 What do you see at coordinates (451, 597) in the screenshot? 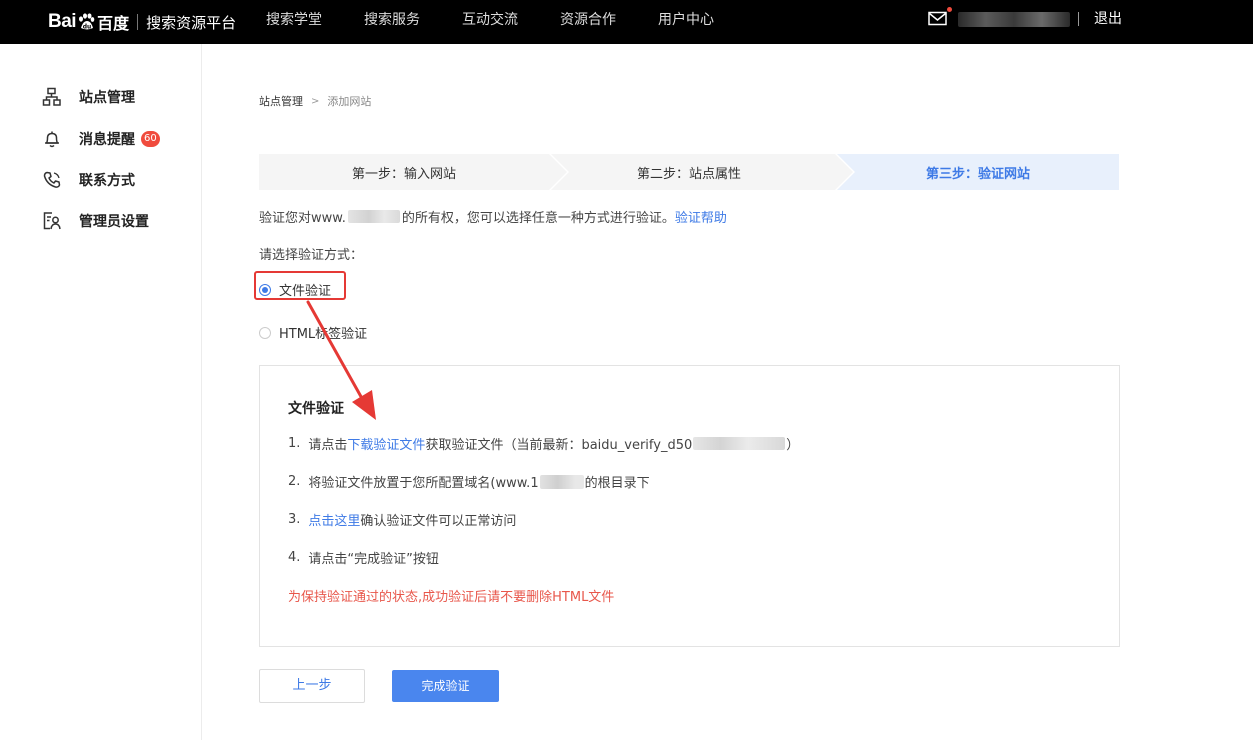
I see `warning-text: 为保持验证通过的状态,成功验证后请不要删除HTML文件` at bounding box center [451, 597].